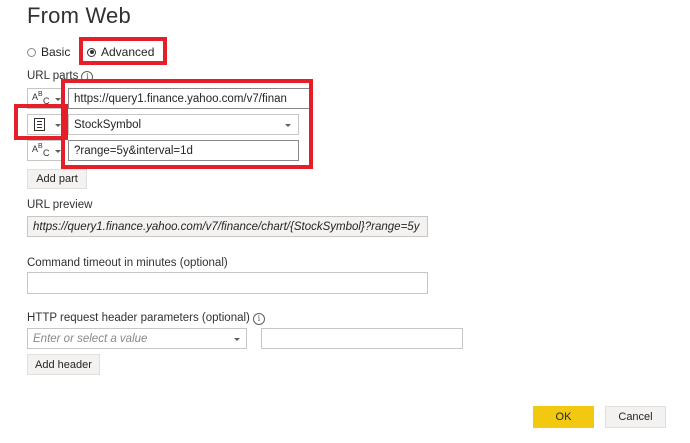 The width and height of the screenshot is (690, 443). I want to click on url-parts-label: URL parts i, so click(60, 76).